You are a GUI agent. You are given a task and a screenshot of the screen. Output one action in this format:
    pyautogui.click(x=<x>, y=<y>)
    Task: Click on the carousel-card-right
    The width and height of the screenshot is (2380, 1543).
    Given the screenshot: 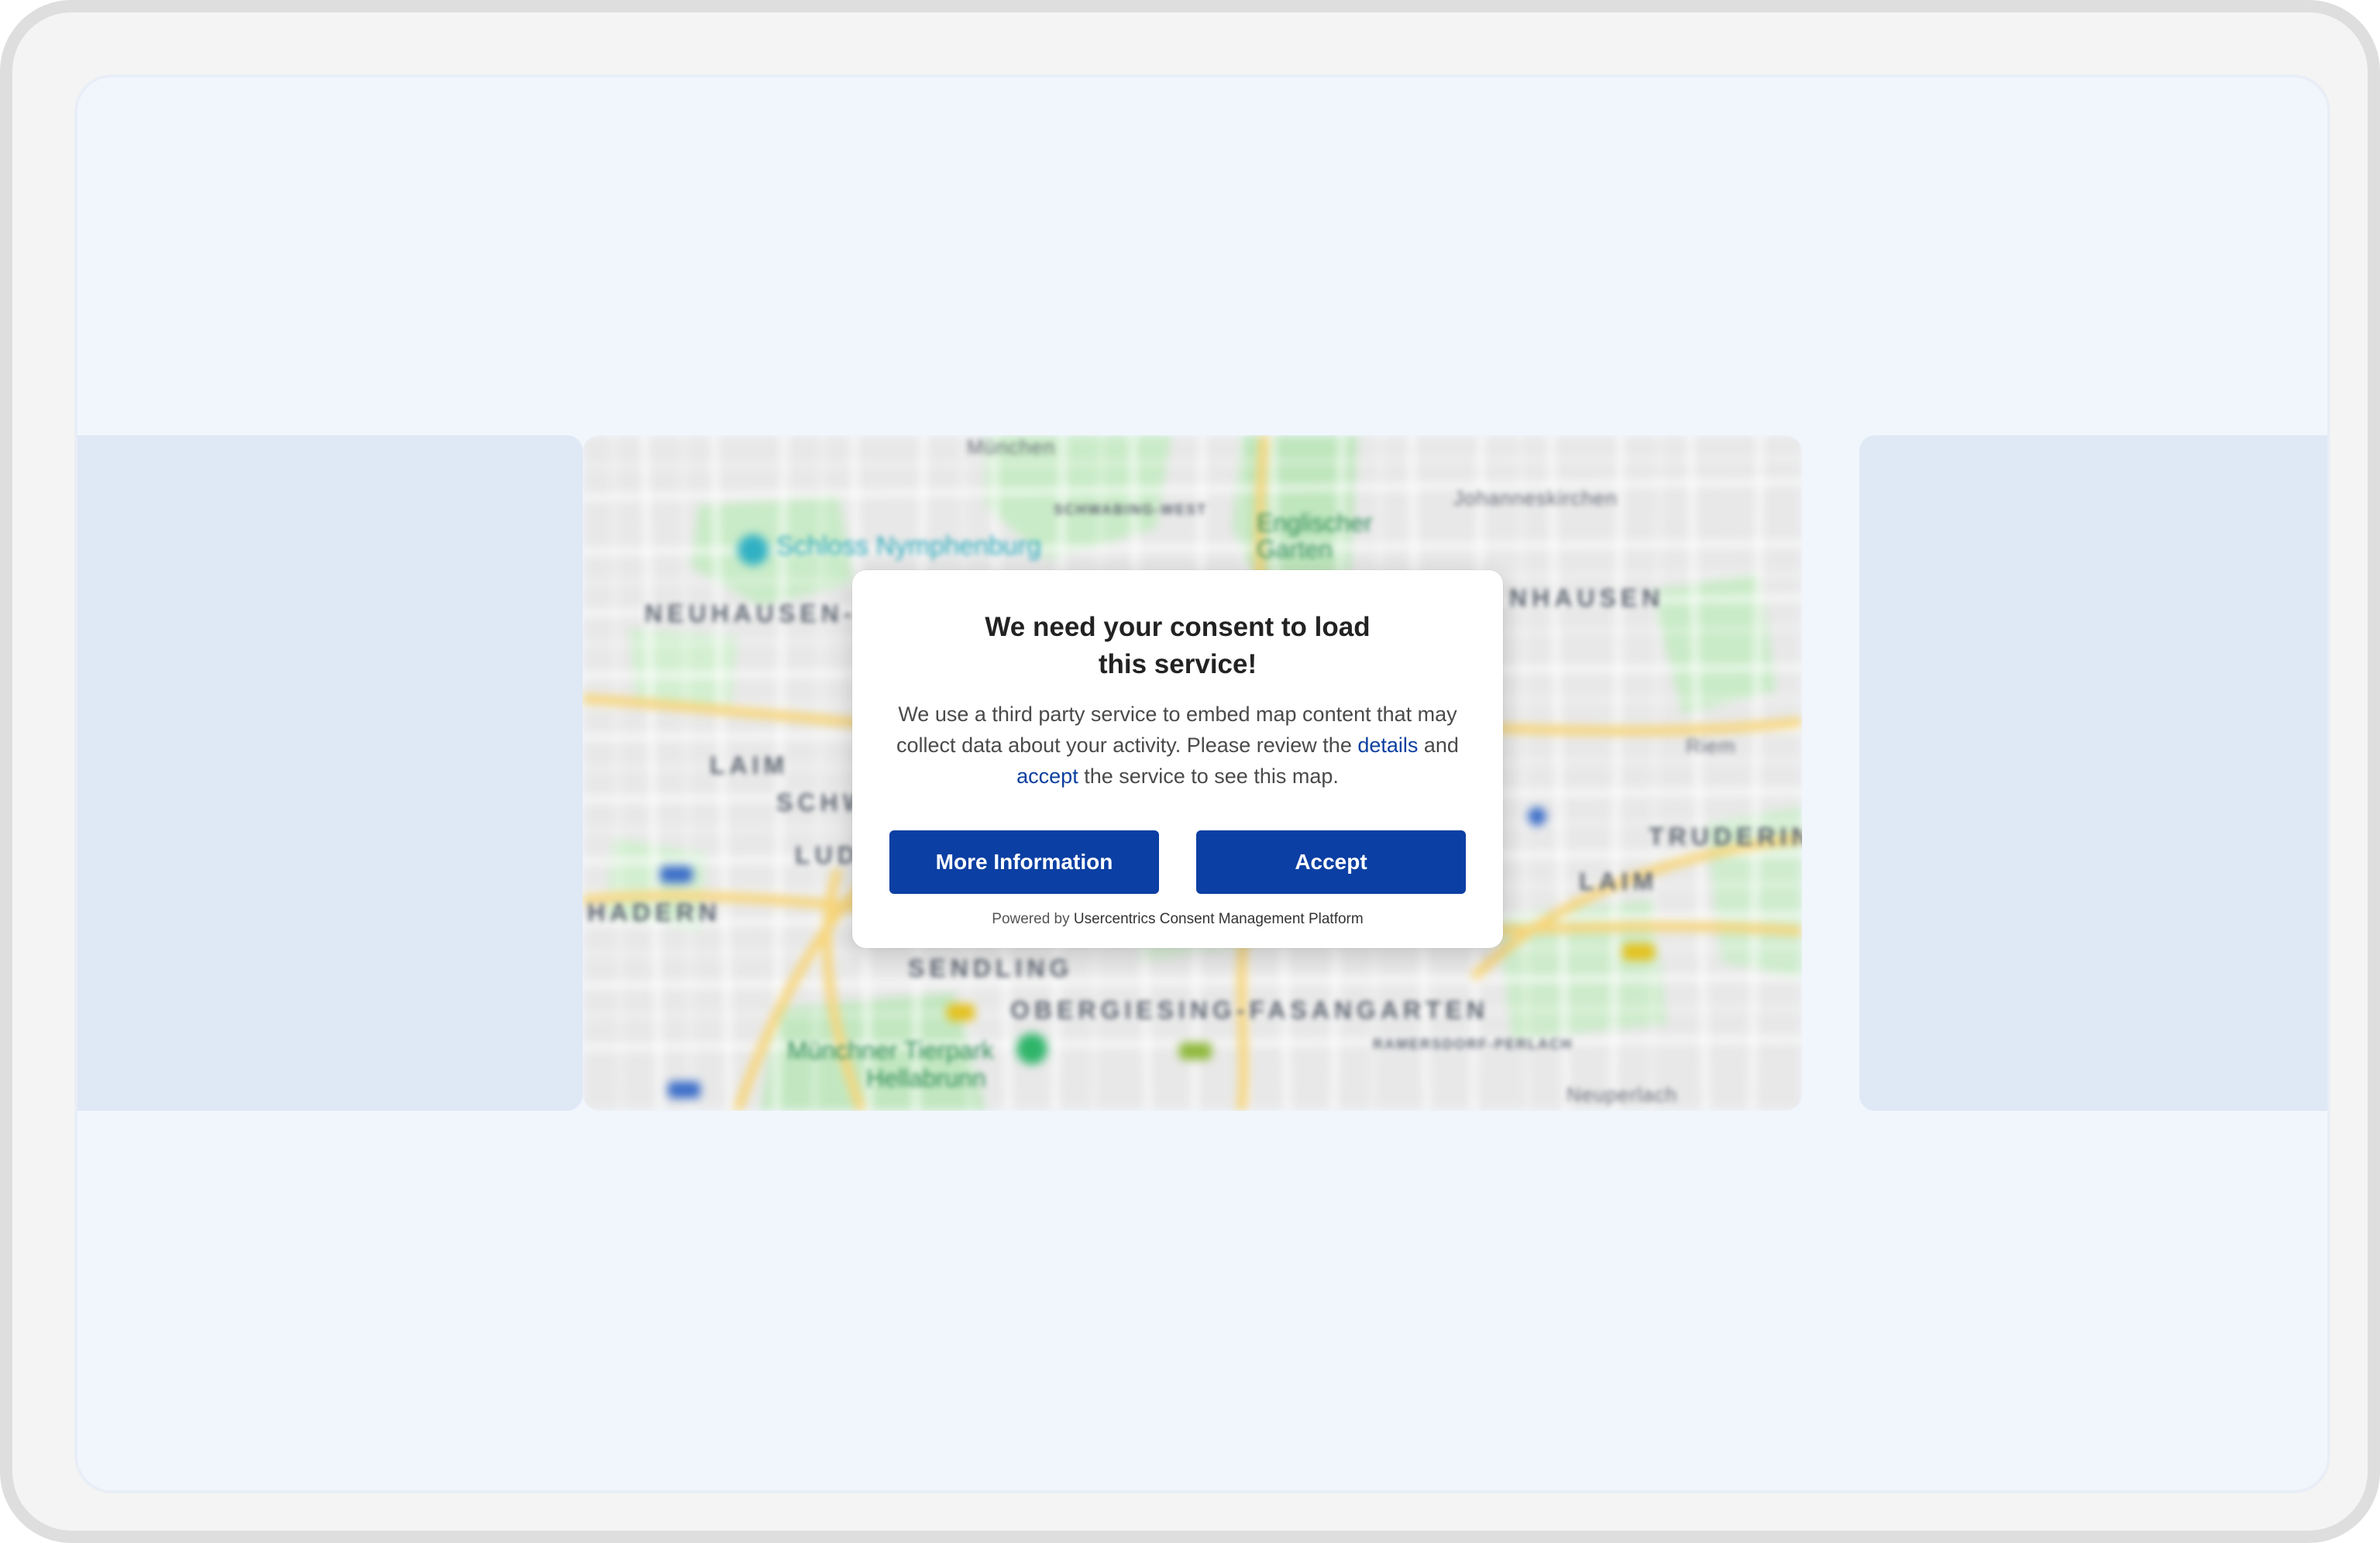 What is the action you would take?
    pyautogui.click(x=2093, y=773)
    